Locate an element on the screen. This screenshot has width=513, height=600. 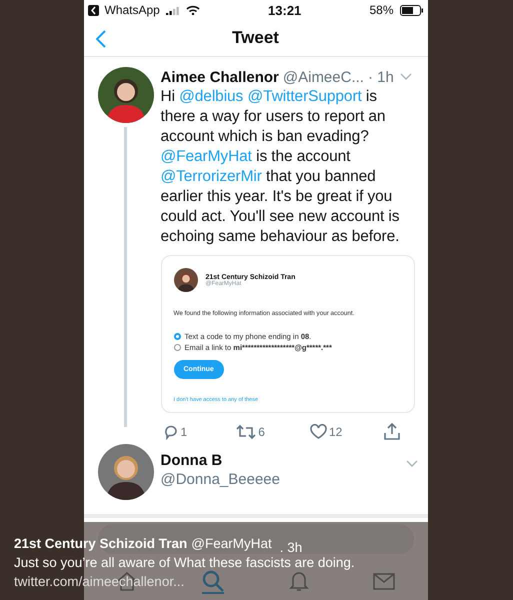
battery-icon is located at coordinates (412, 10).